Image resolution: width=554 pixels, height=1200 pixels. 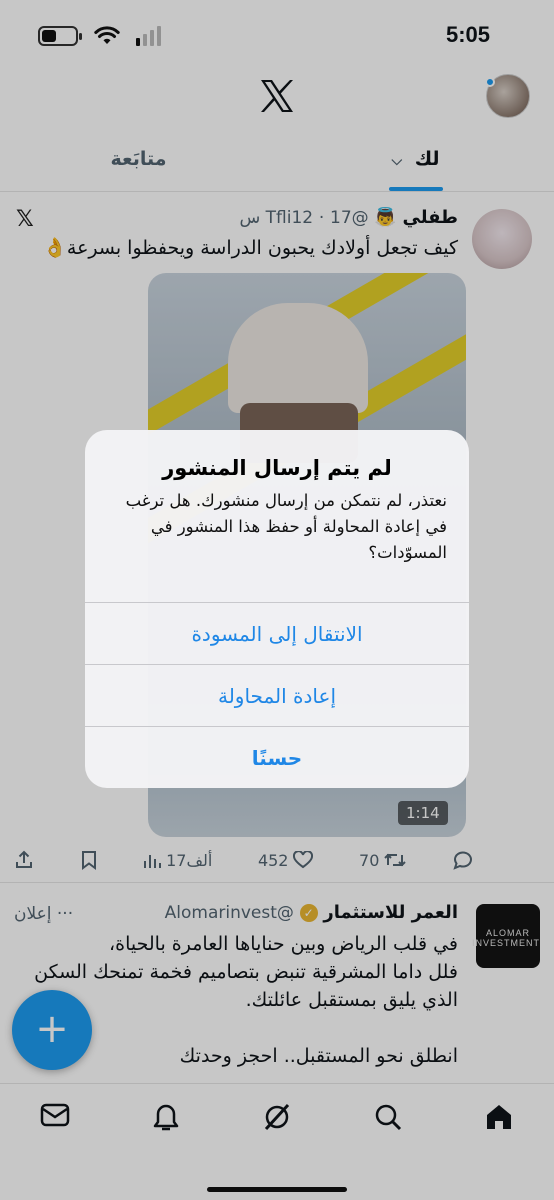 I want to click on dialog-title: لم يتم إرسال المنشور, so click(x=277, y=468).